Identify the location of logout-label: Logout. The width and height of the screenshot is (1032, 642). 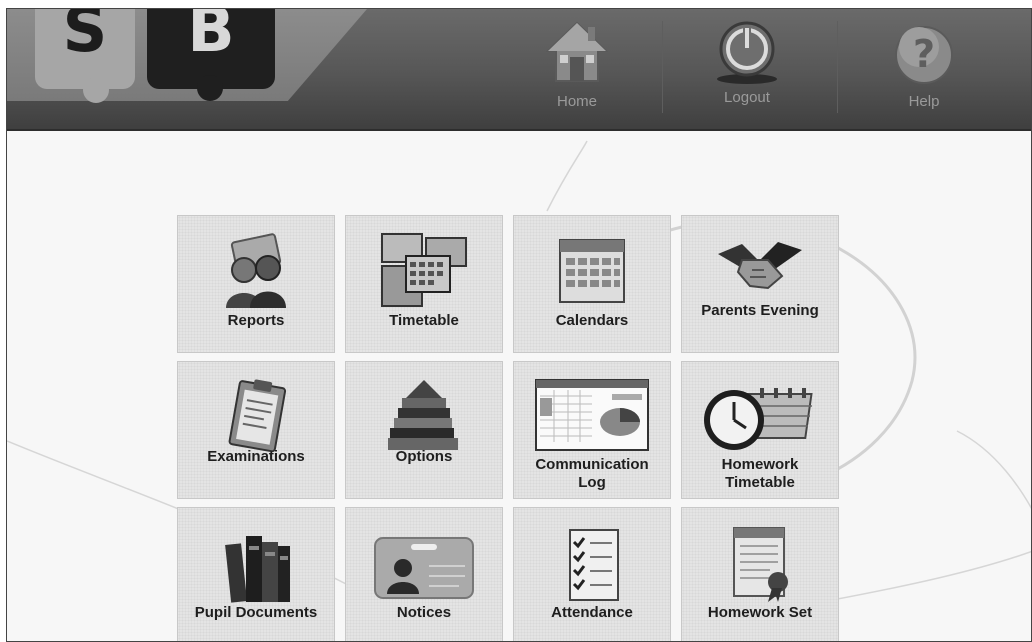
(747, 97).